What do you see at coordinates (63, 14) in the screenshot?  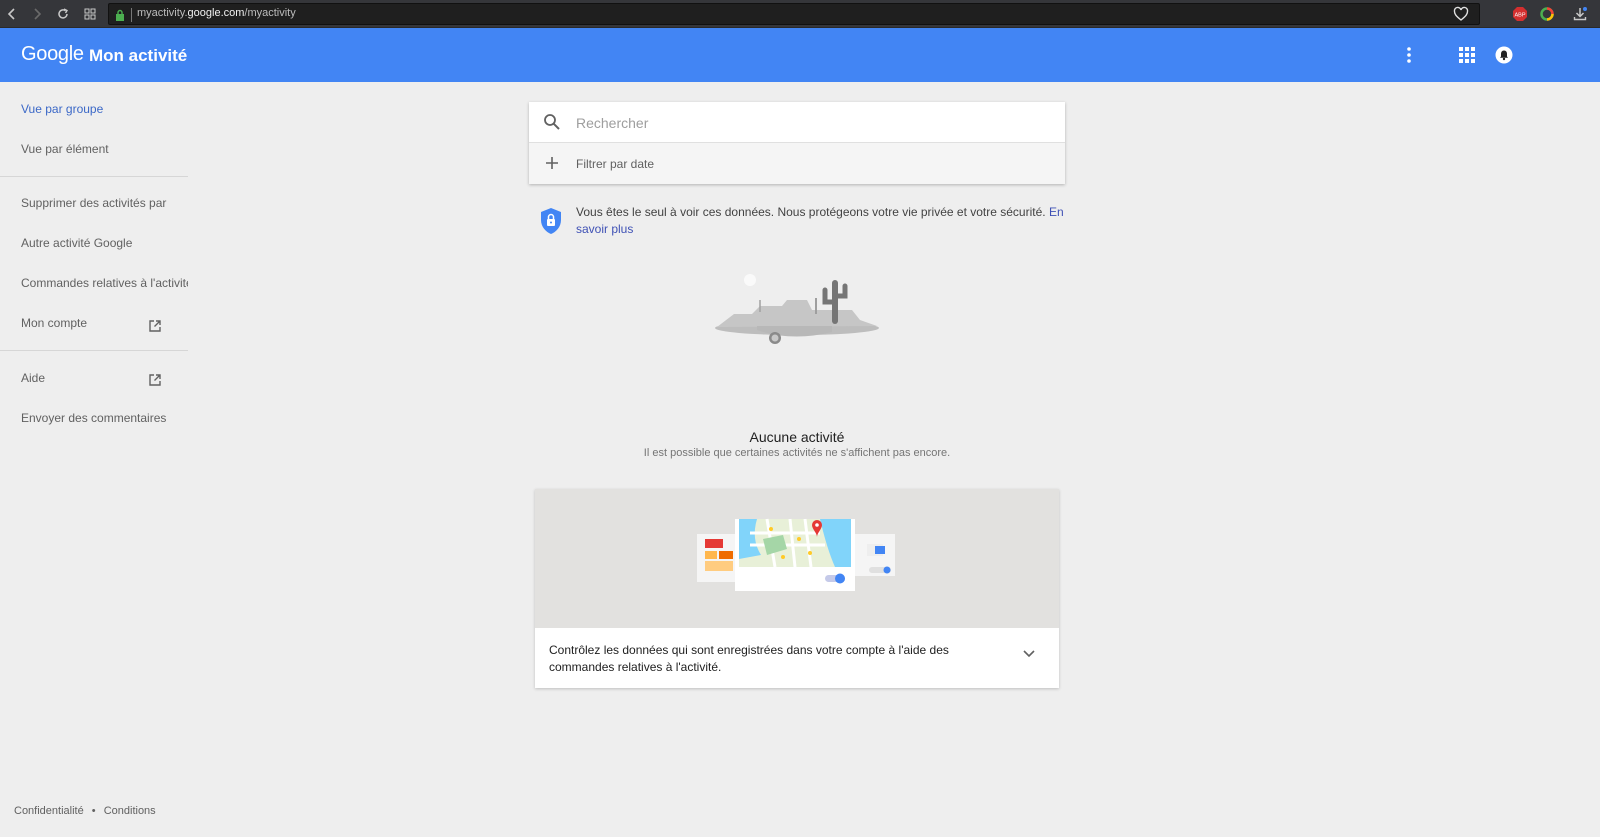 I see `reload-icon` at bounding box center [63, 14].